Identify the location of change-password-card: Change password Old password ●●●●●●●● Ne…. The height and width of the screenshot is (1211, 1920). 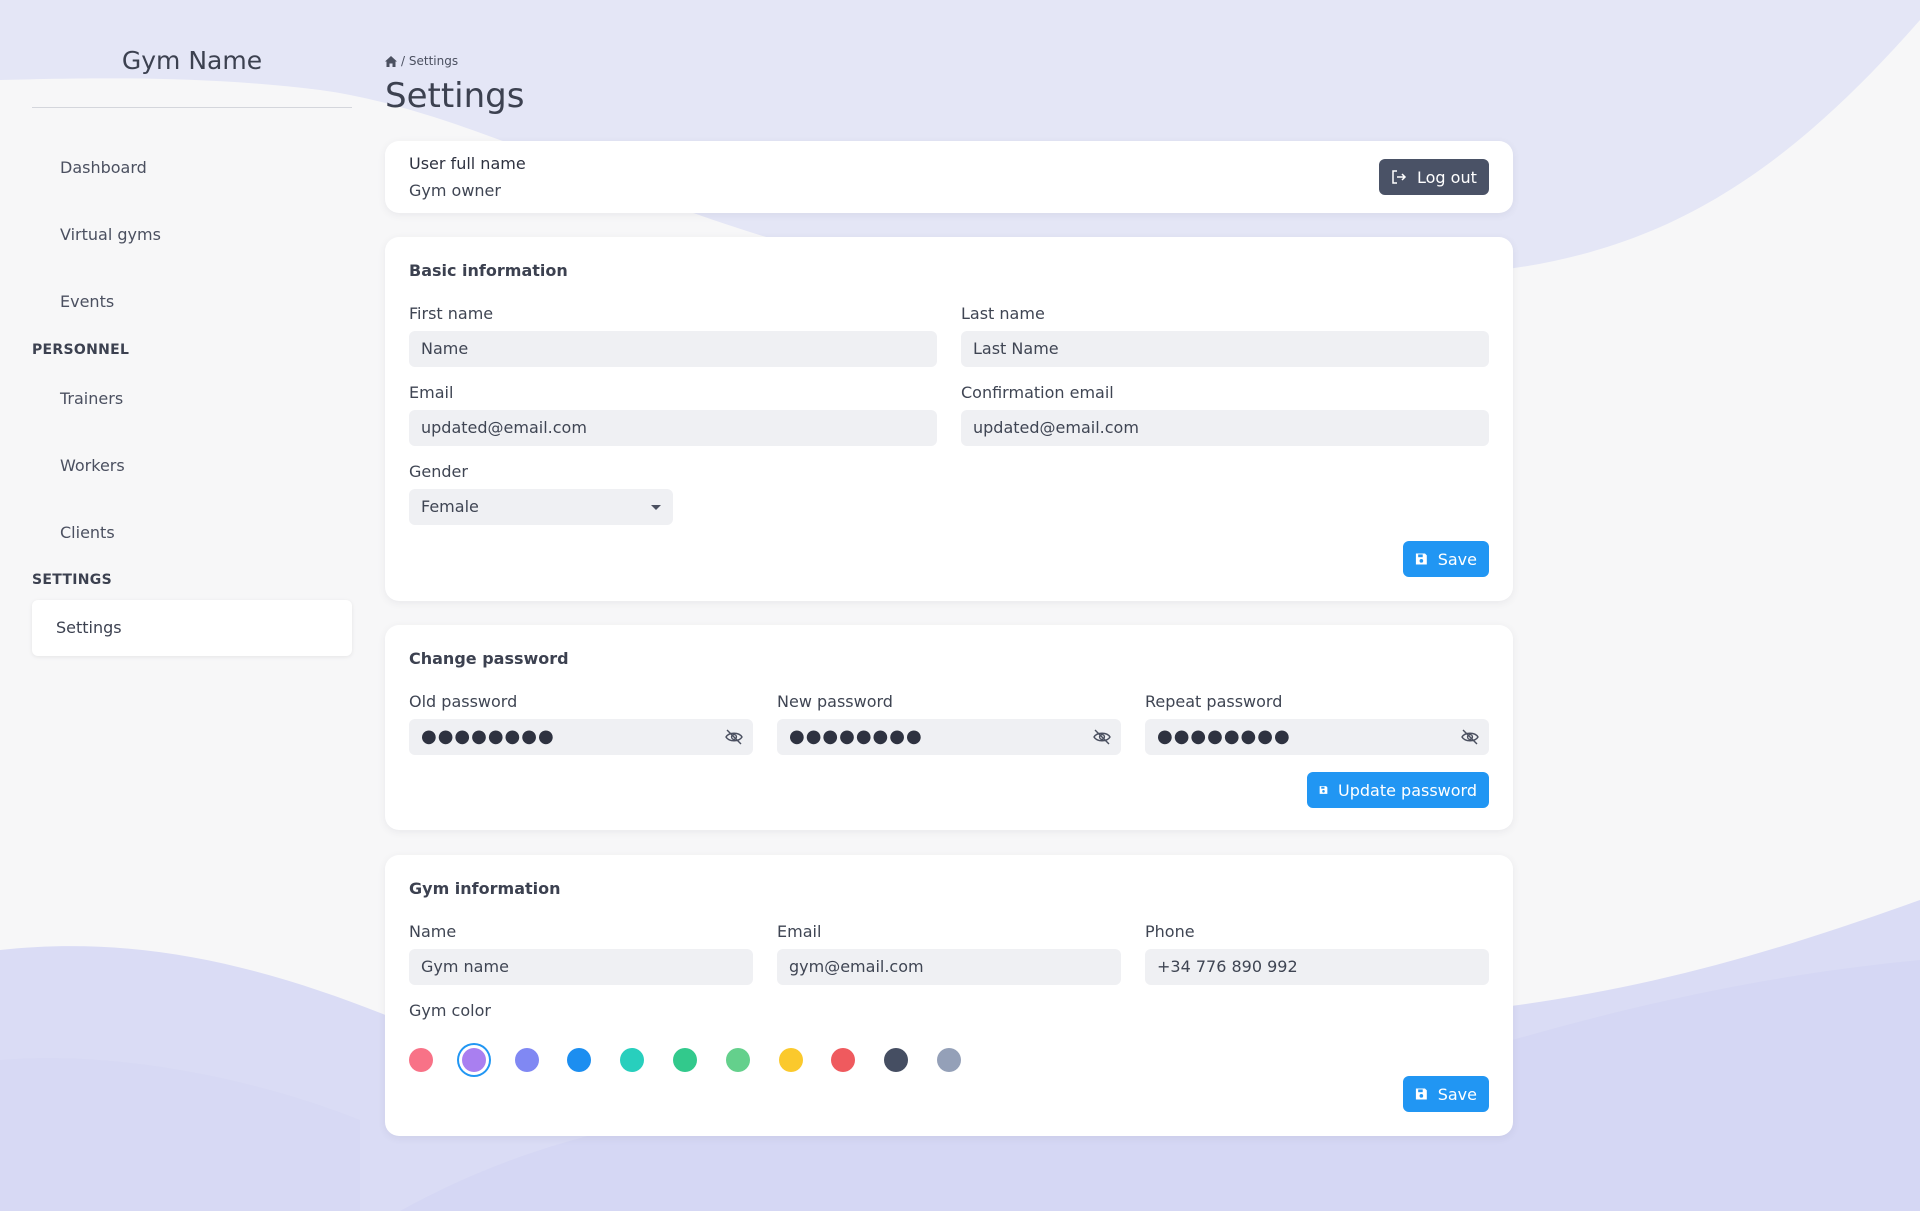
(949, 727).